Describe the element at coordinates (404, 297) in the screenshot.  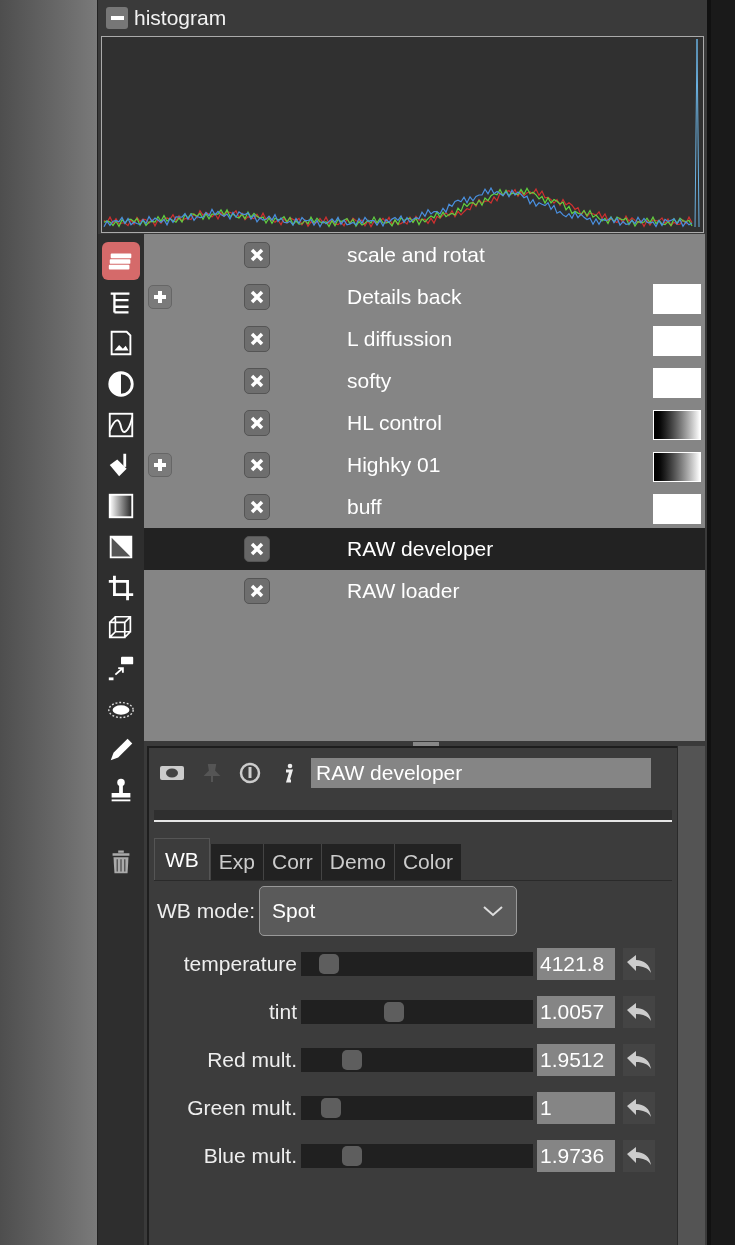
I see `layer-name: Details back` at that location.